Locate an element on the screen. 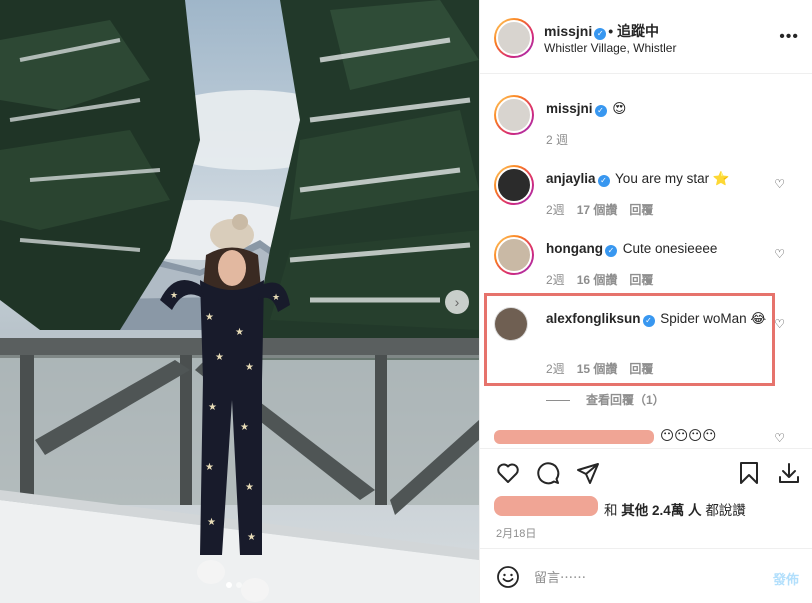  comment-row: anjaylia ✓ You are my star ⭐ 2週 17 個讚 回覆 ♡ is located at coordinates (646, 200).